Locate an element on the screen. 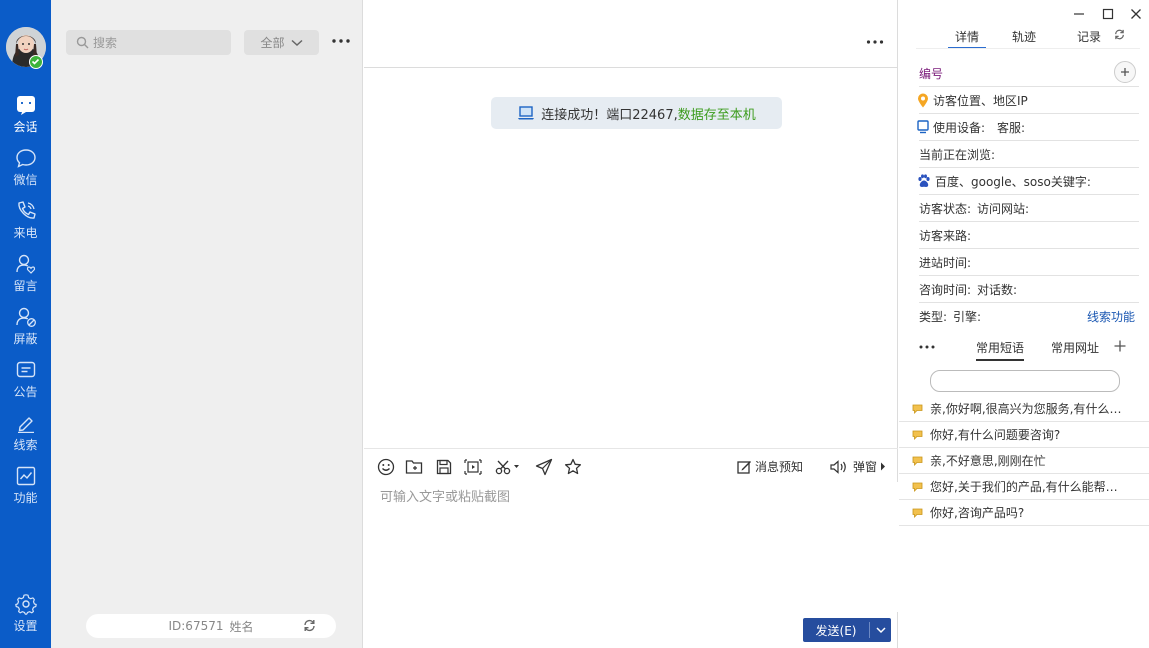 The height and width of the screenshot is (648, 1149). notice-highlight: 数据存至本机 is located at coordinates (716, 115).